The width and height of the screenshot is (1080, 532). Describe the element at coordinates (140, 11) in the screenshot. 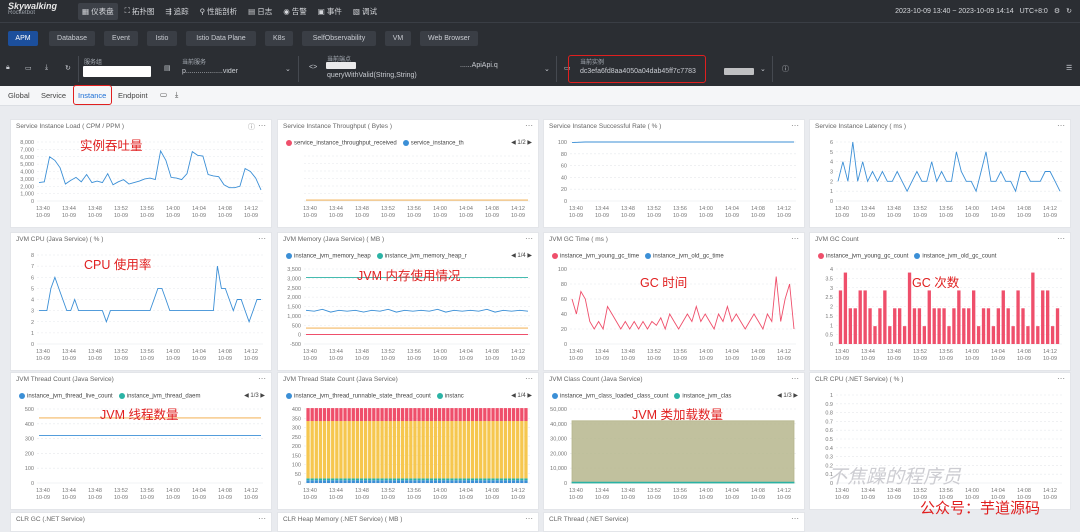

I see `nav-topology: ⛶ 拓扑图` at that location.